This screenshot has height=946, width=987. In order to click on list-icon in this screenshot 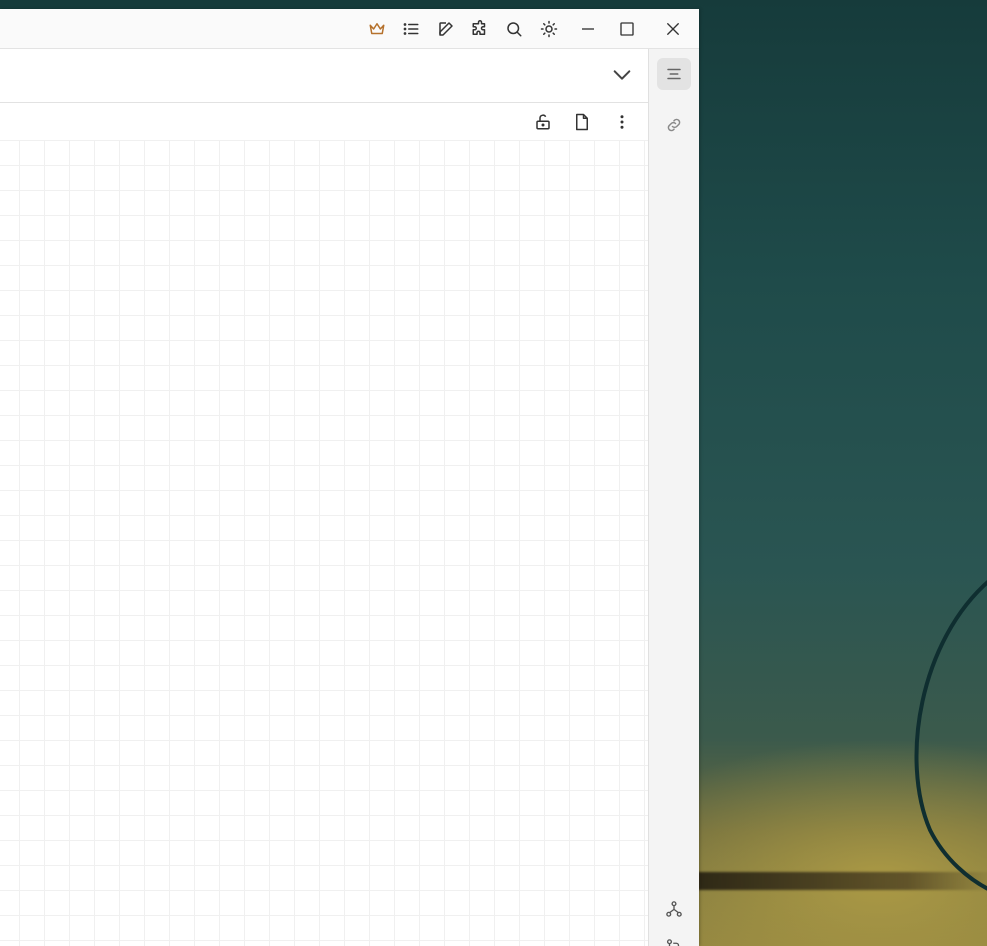, I will do `click(411, 29)`.